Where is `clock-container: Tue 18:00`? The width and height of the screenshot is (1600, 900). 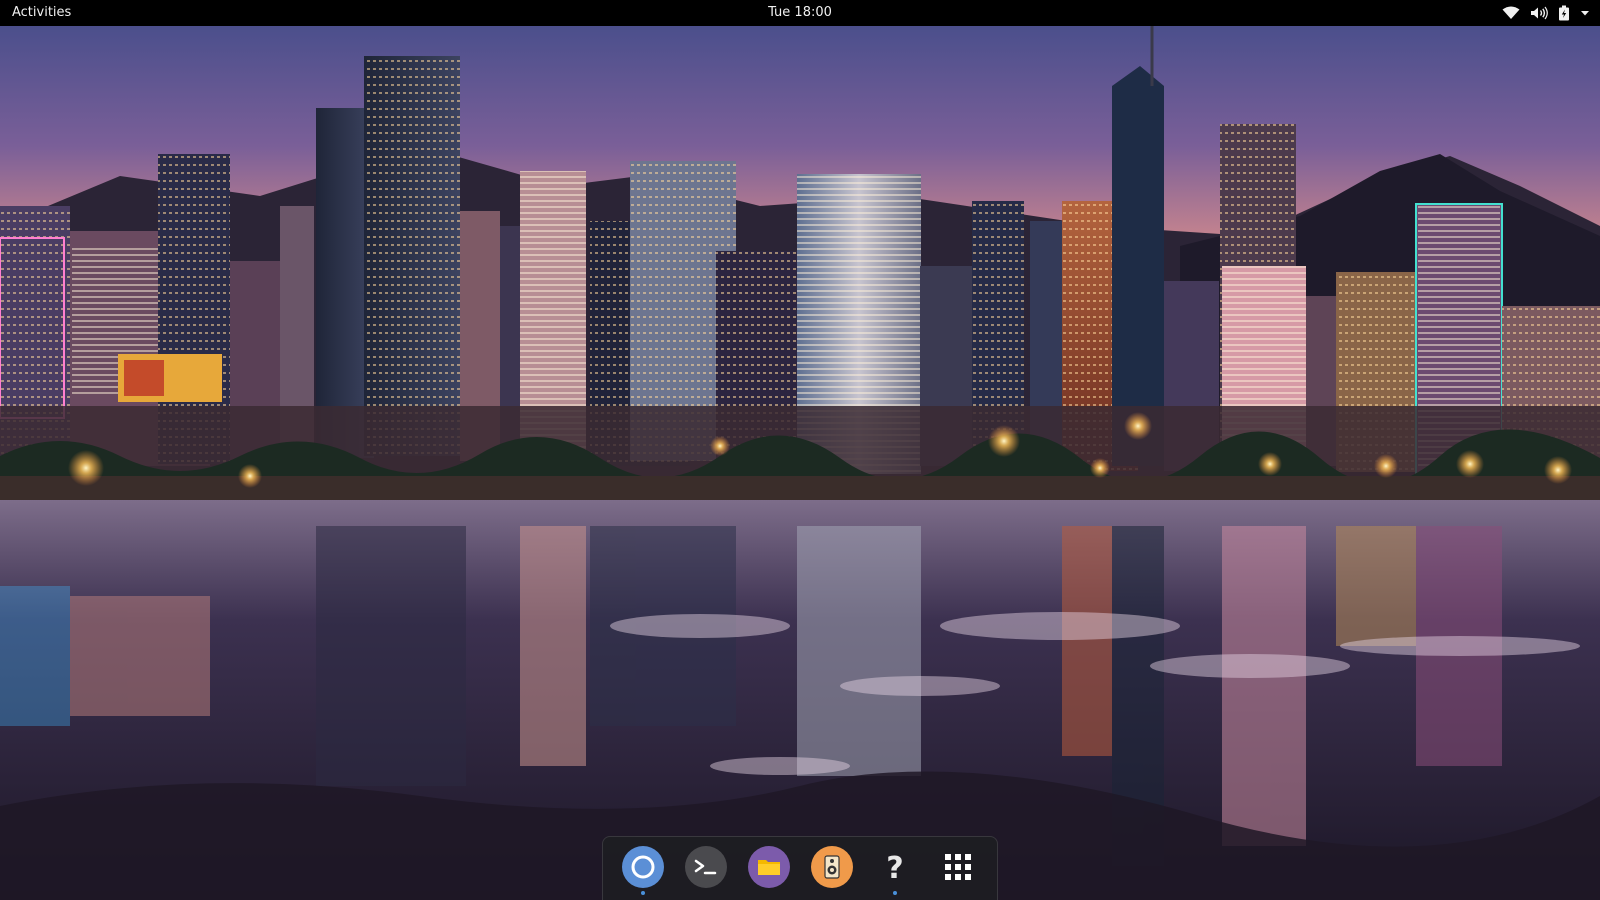 clock-container: Tue 18:00 is located at coordinates (800, 13).